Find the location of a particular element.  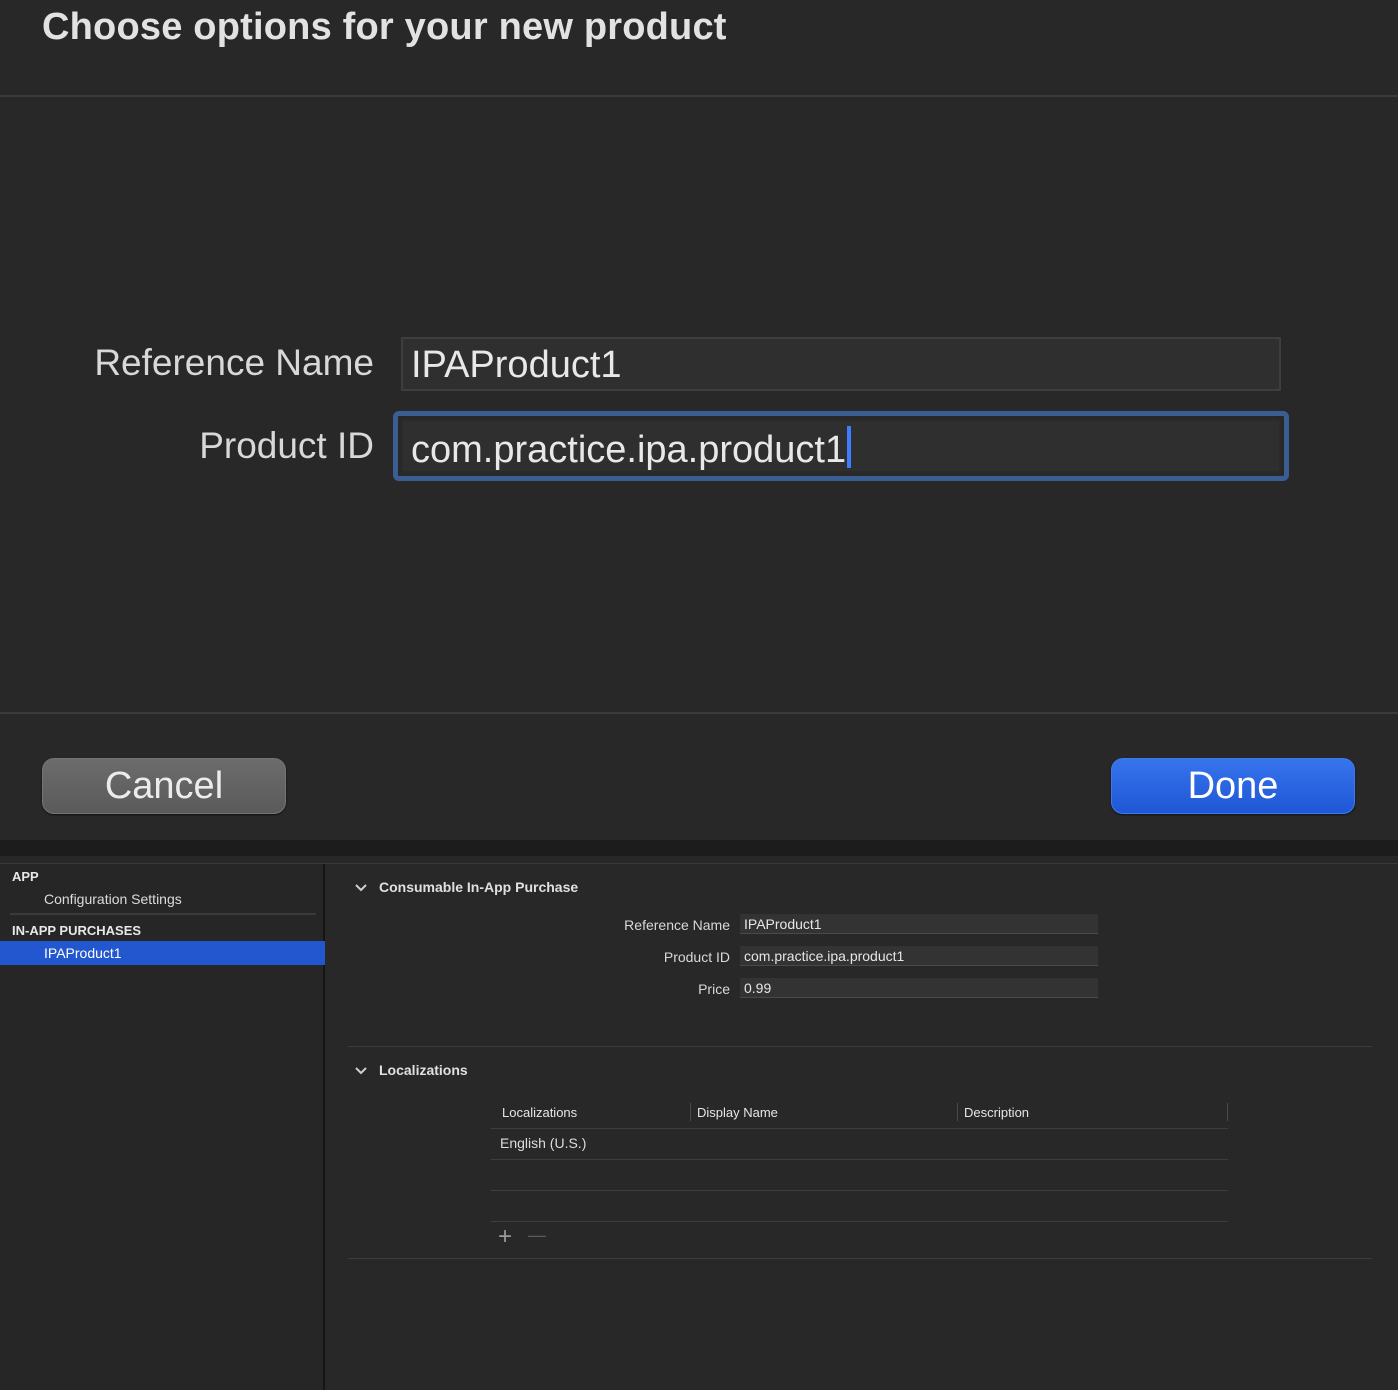

reference-name-label: Reference Name is located at coordinates (234, 362).